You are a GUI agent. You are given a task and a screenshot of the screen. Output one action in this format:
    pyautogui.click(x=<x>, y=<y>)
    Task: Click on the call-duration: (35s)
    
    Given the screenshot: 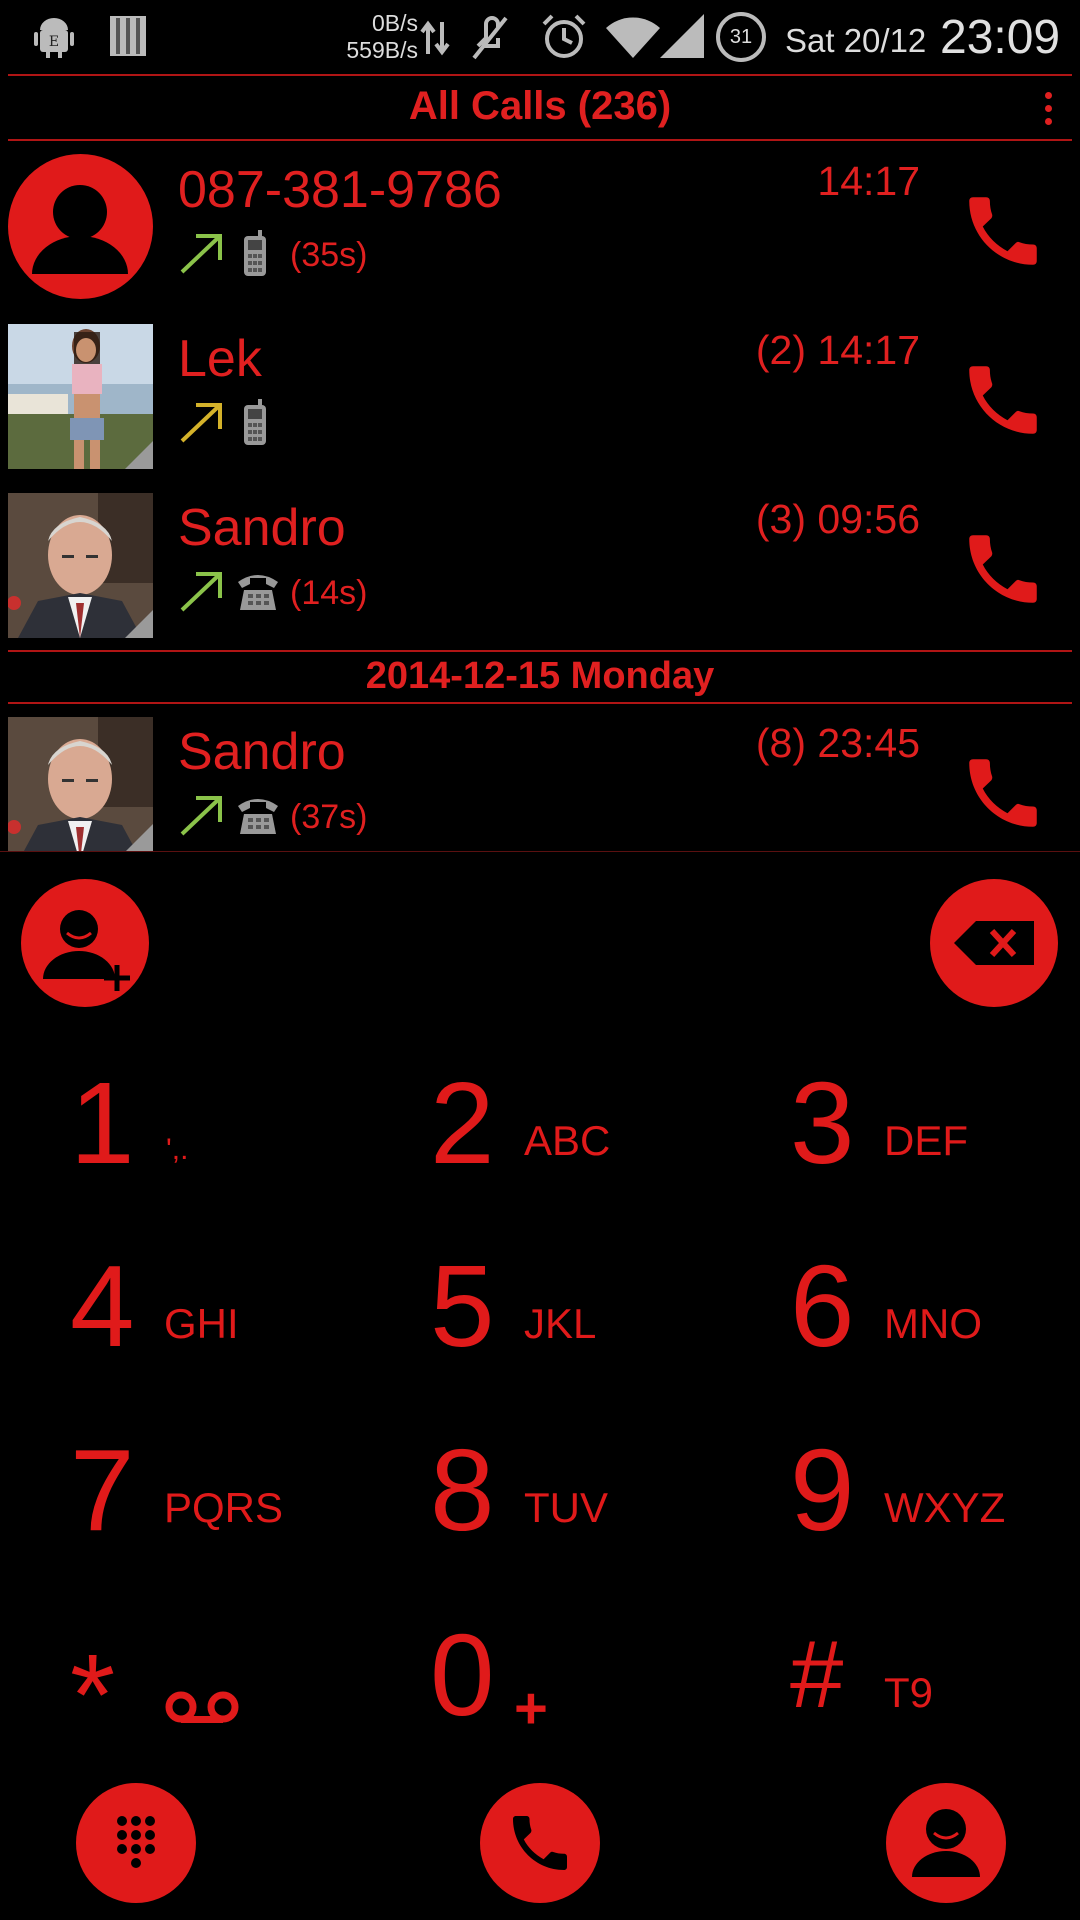 What is the action you would take?
    pyautogui.click(x=329, y=255)
    